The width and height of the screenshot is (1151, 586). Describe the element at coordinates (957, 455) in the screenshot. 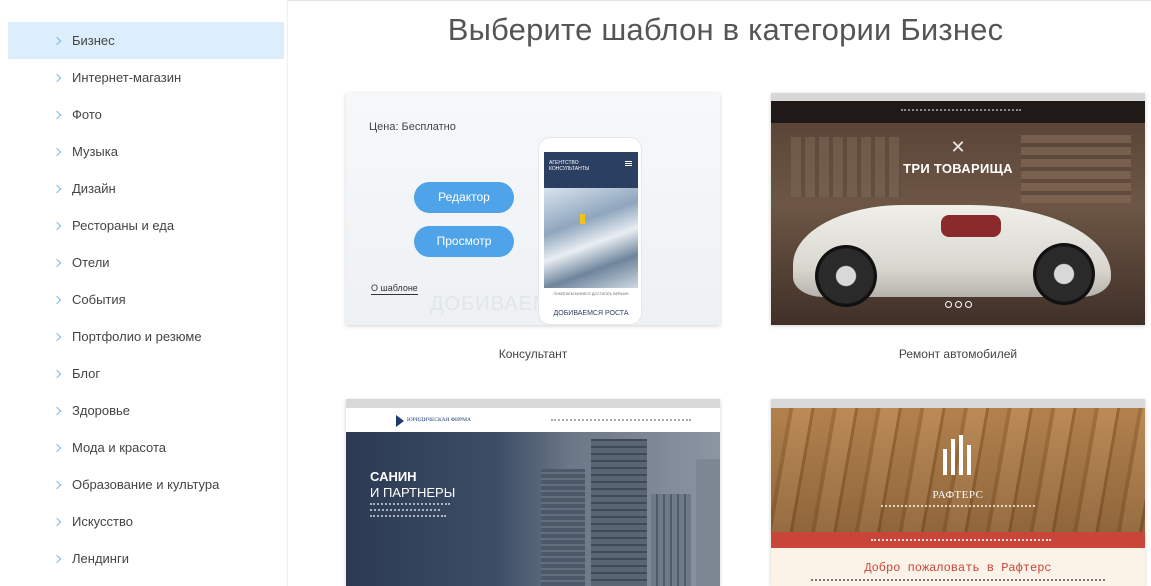

I see `rafters-logo-icon` at that location.